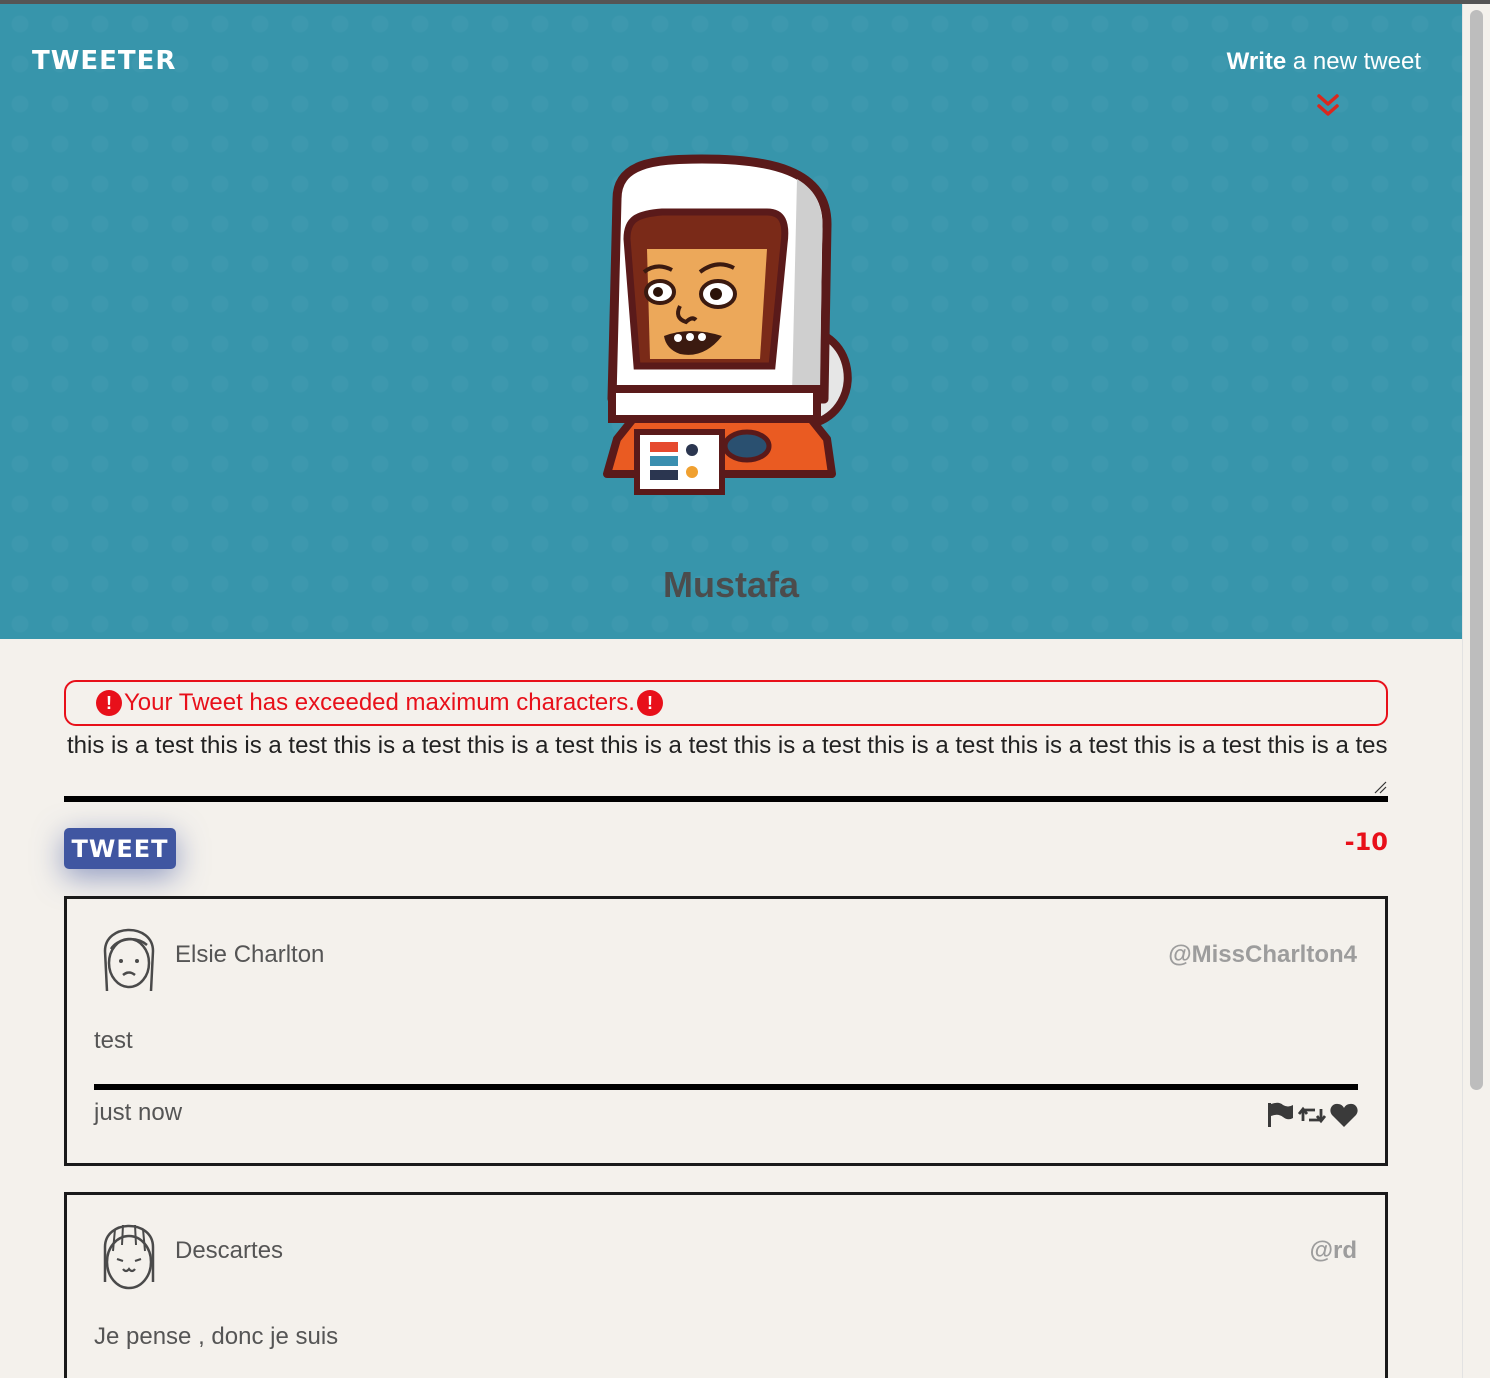 The image size is (1490, 1378). Describe the element at coordinates (1262, 955) in the screenshot. I see `tweet-author-handle: @MissCharlton4` at that location.